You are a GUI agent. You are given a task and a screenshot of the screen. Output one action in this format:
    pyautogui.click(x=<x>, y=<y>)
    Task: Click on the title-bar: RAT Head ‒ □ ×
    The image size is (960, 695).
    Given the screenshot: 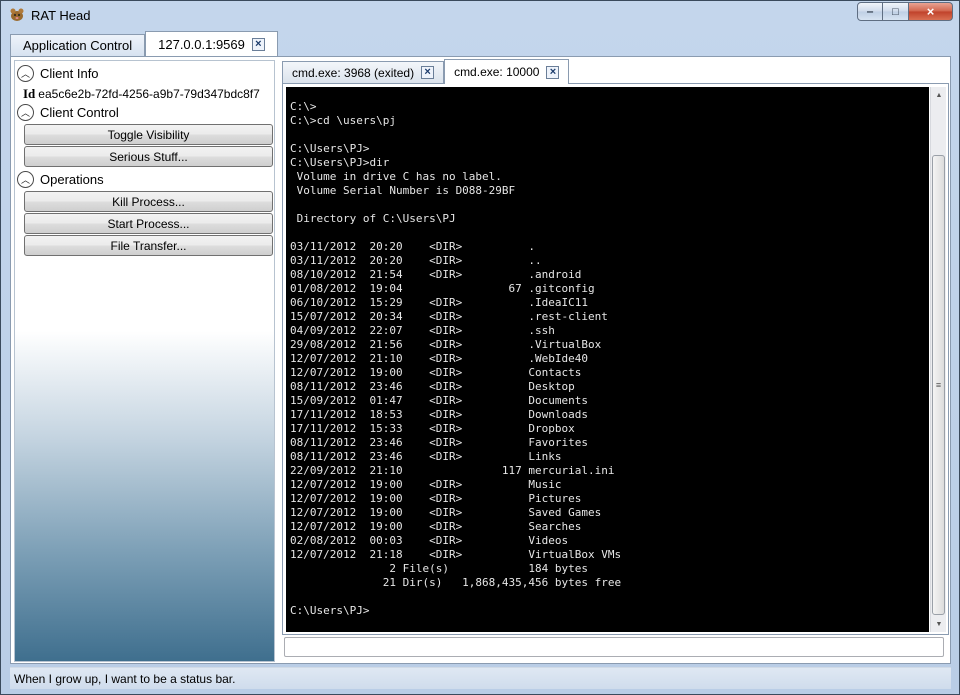 What is the action you would take?
    pyautogui.click(x=480, y=15)
    